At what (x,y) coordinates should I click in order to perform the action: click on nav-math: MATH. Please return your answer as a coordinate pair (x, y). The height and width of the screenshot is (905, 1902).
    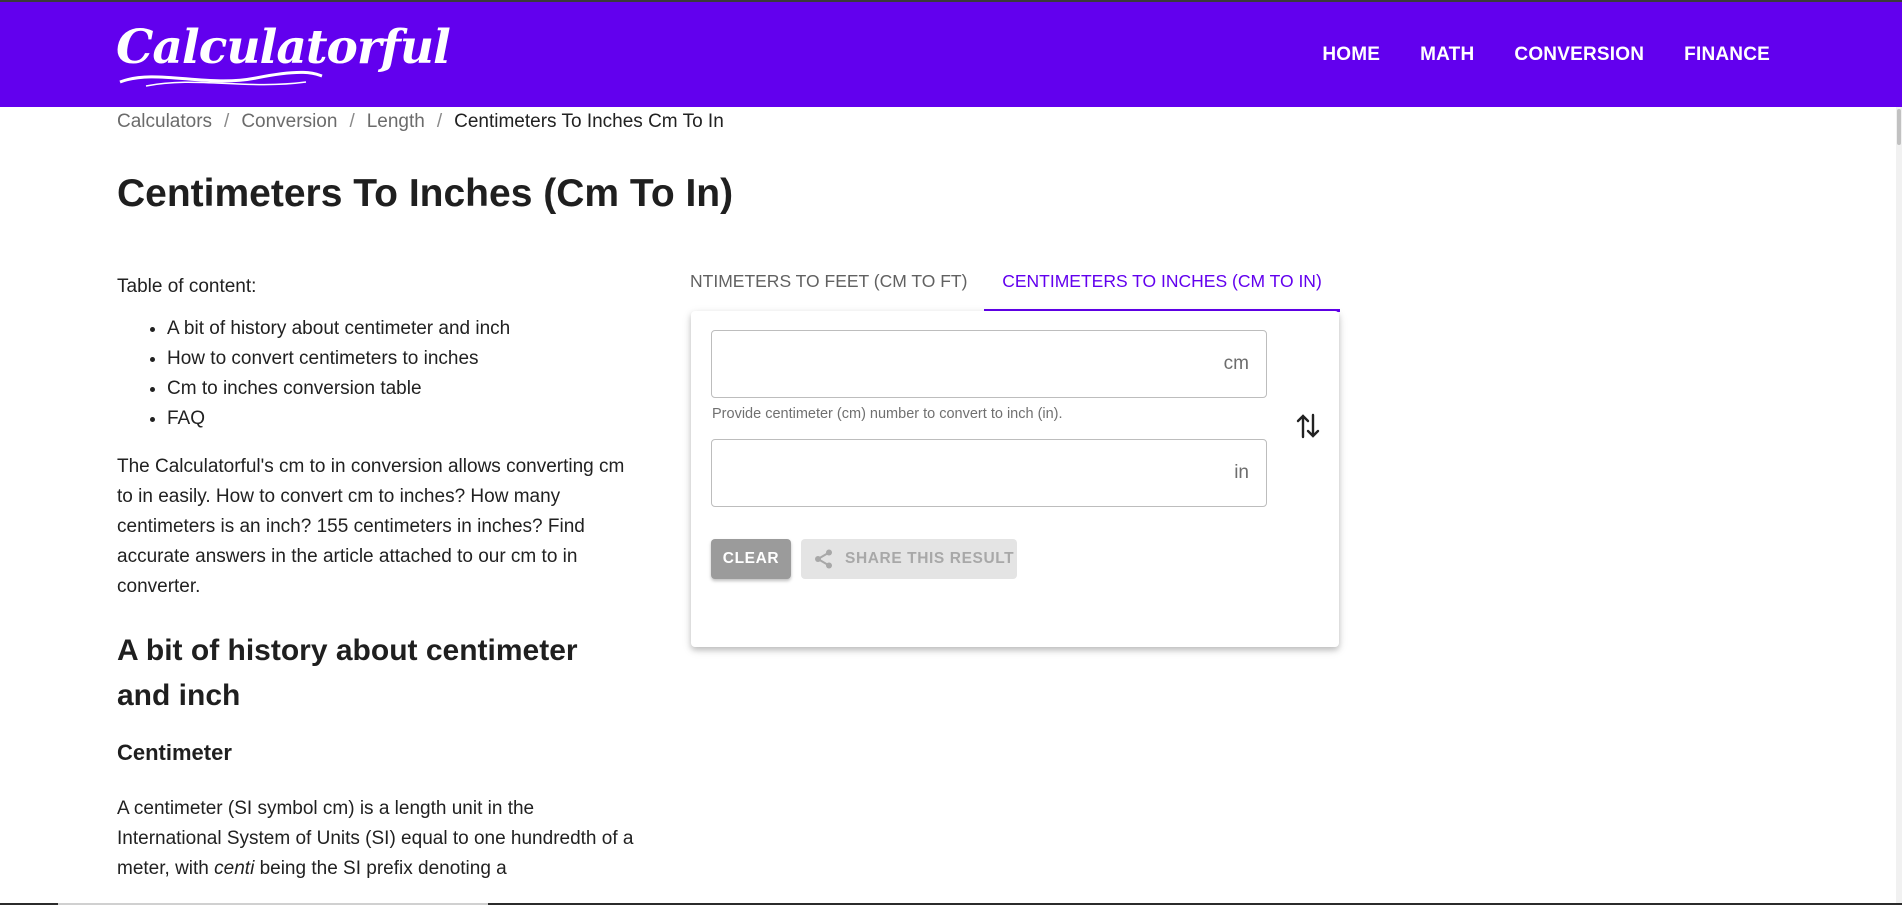
    Looking at the image, I should click on (1447, 55).